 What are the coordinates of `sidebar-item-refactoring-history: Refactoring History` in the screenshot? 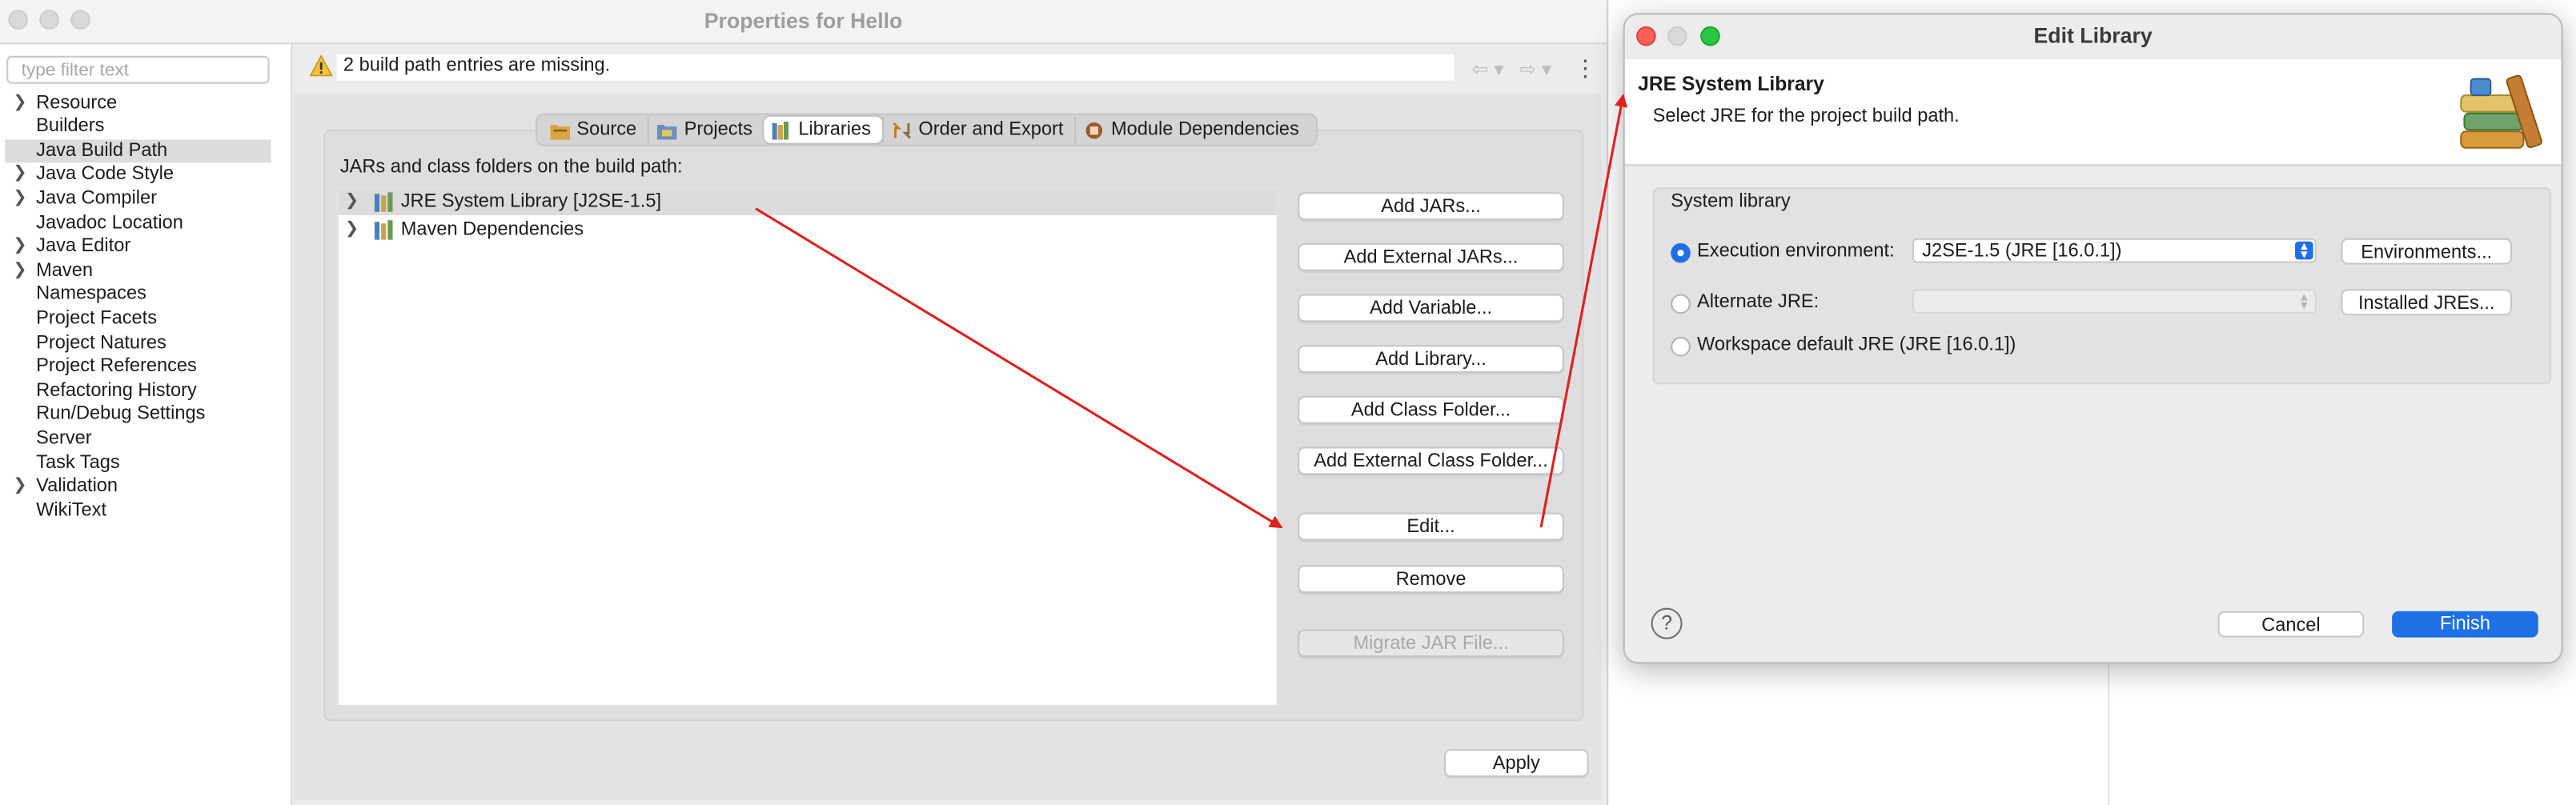 It's located at (138, 391).